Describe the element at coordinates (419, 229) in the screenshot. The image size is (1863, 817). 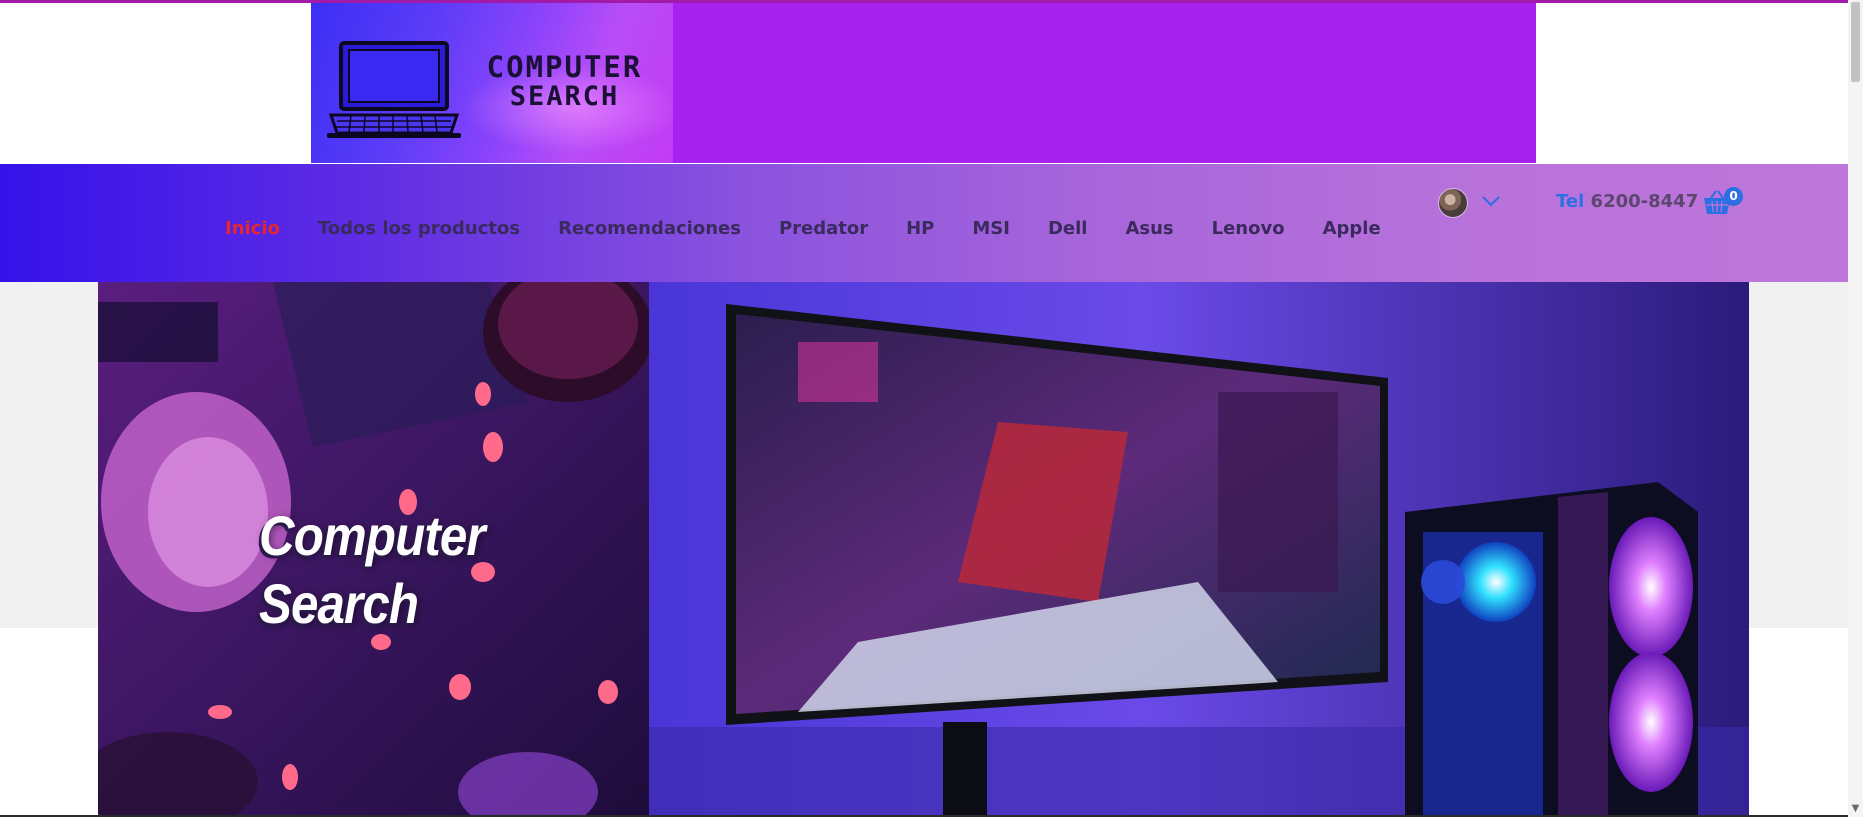
I see `nav-item-todos-los-productos: Todos los productos` at that location.